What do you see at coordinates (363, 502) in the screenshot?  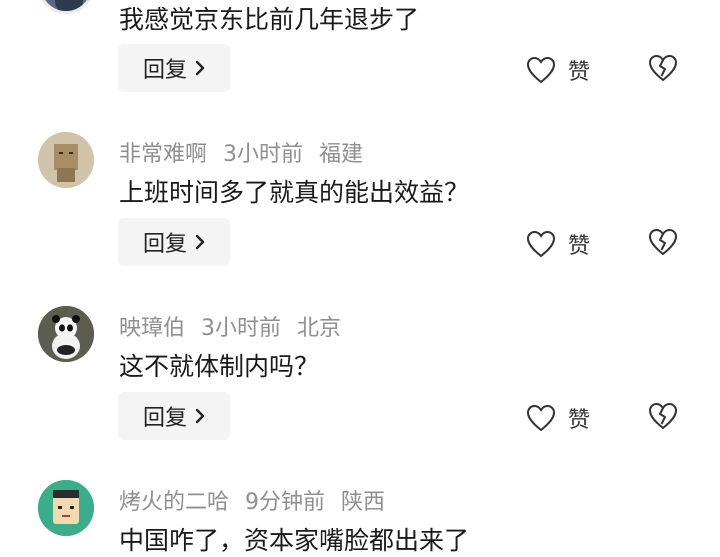 I see `location: 陕西` at bounding box center [363, 502].